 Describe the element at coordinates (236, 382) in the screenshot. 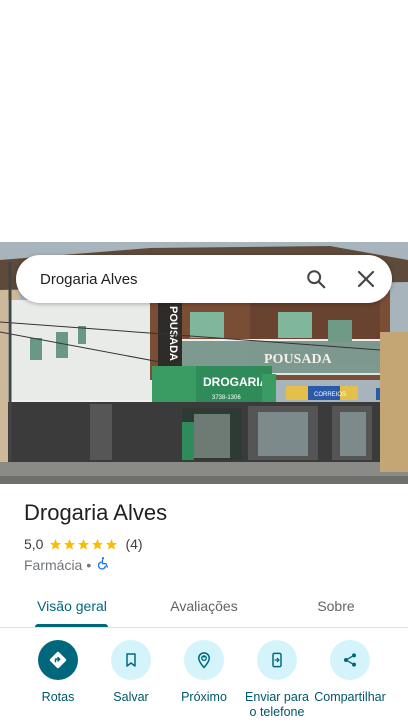

I see `drogaria-sign: DROGARIA` at that location.